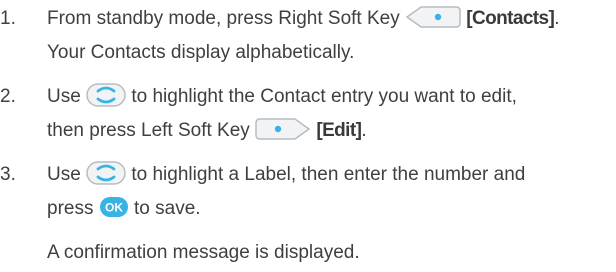 The image size is (616, 272). What do you see at coordinates (8, 18) in the screenshot?
I see `step-number: 1.` at bounding box center [8, 18].